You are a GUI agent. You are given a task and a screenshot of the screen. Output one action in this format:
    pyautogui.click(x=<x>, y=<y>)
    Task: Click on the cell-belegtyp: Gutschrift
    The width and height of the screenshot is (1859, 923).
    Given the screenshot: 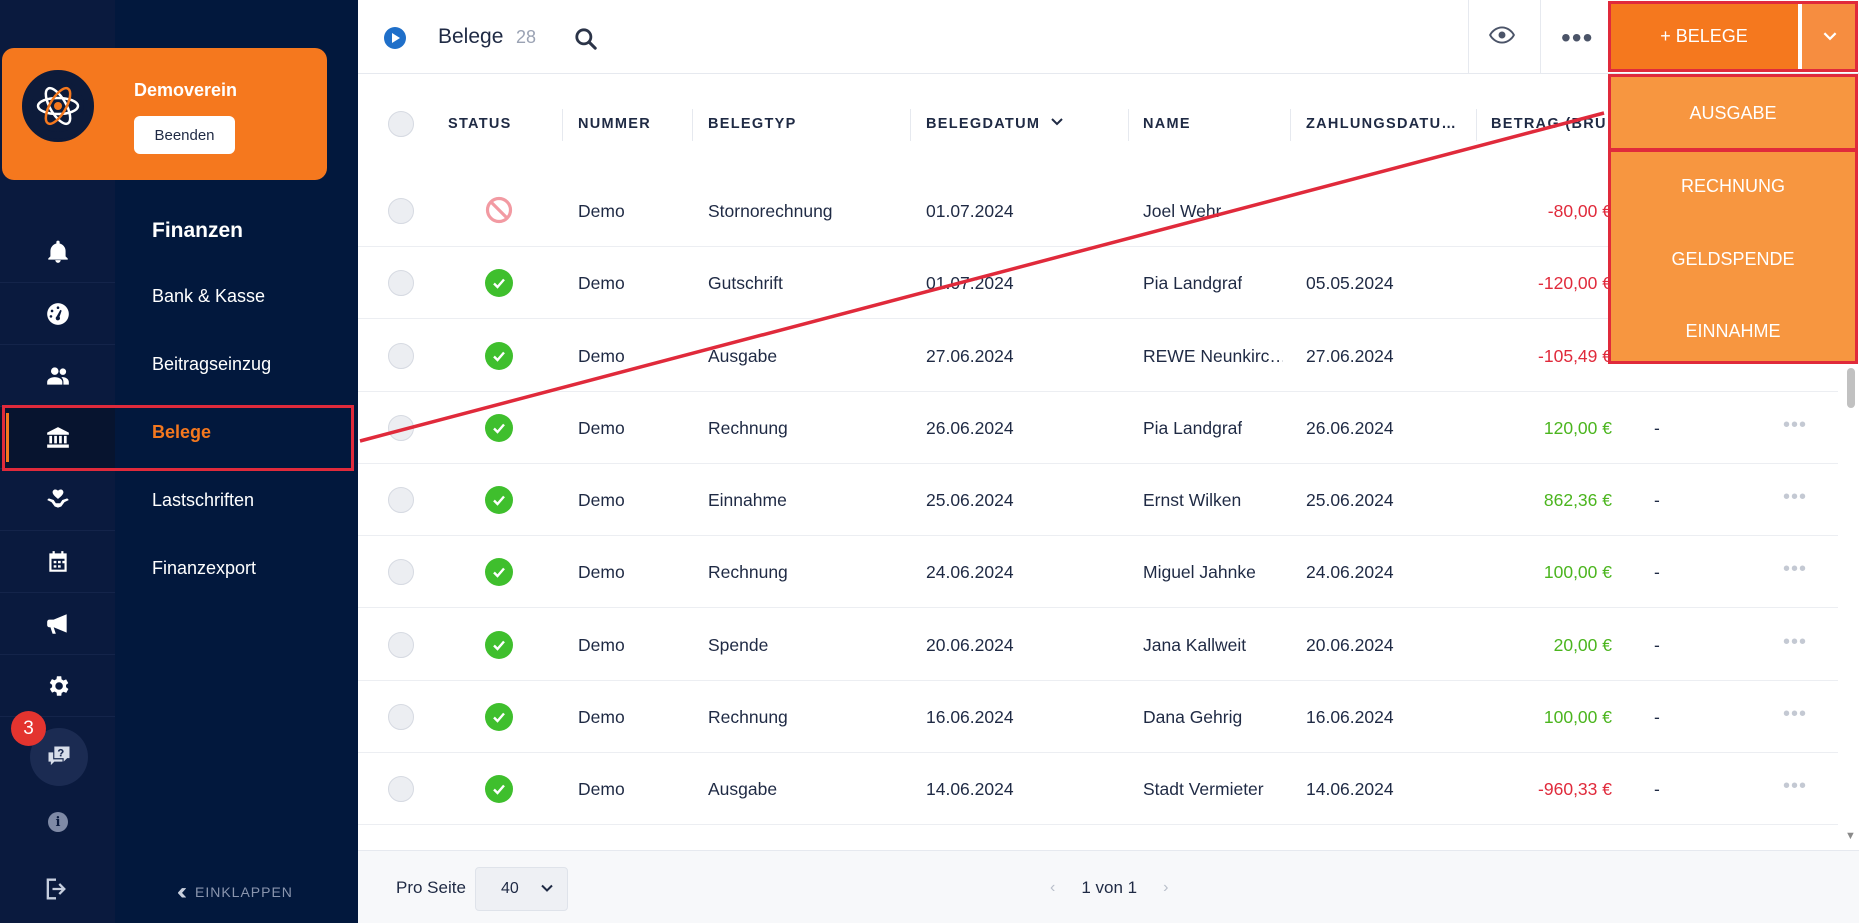 What is the action you would take?
    pyautogui.click(x=745, y=283)
    